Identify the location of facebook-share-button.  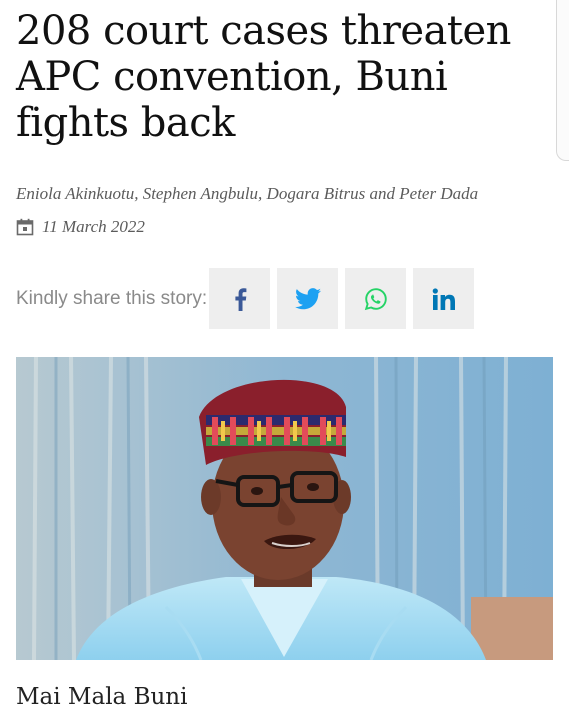
(240, 298).